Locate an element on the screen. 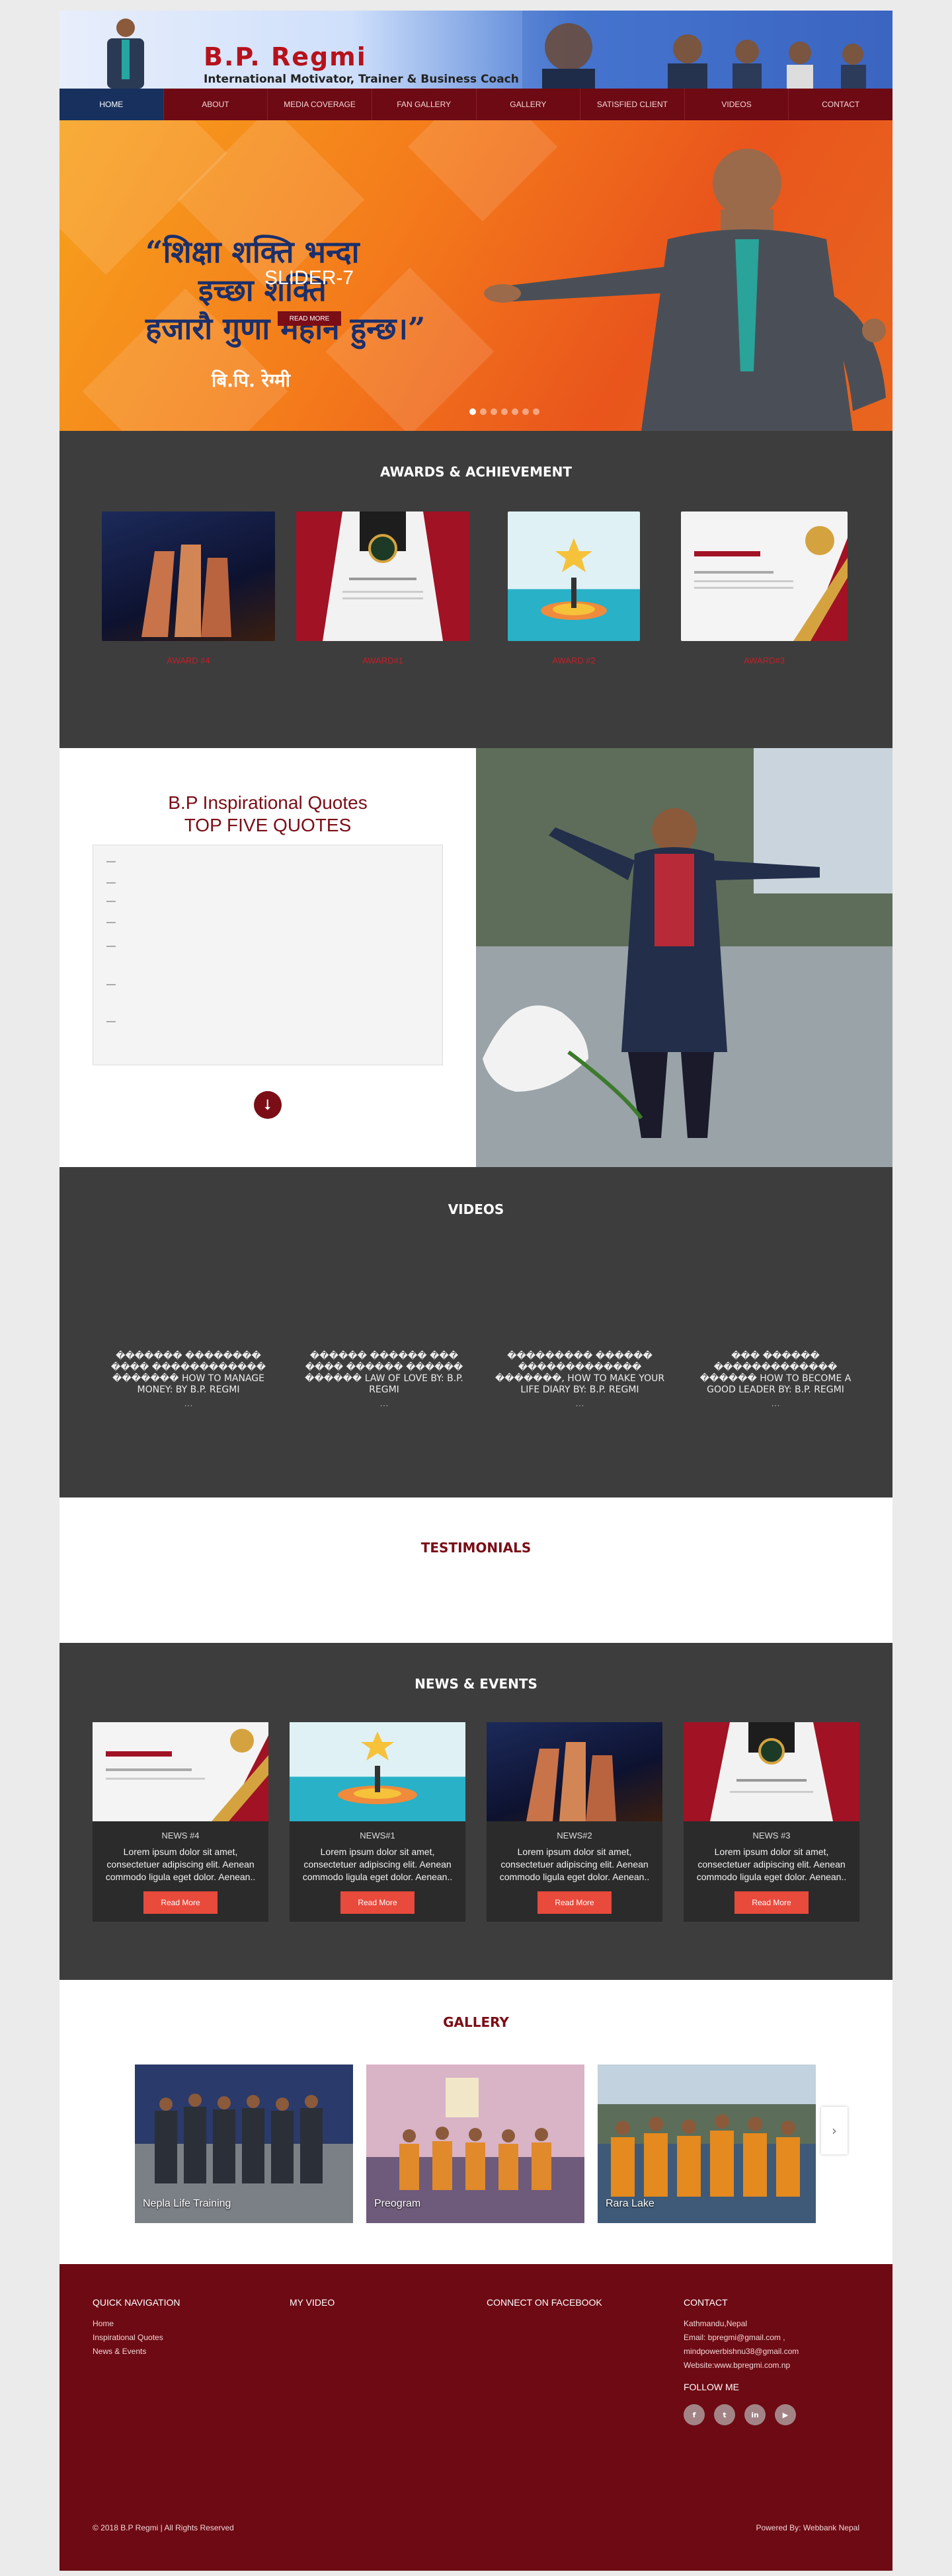 This screenshot has width=952, height=2576. news-title: NEWS #3 is located at coordinates (771, 1836).